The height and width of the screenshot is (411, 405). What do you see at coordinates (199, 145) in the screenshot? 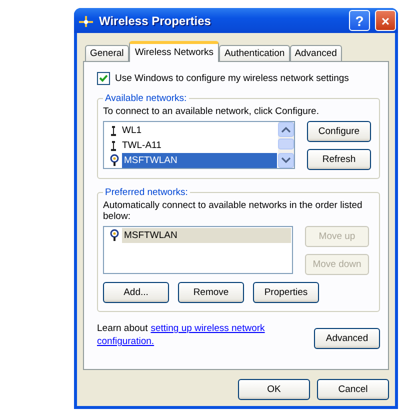
I see `network-list: WL1 TWL-A11 MSFTWLAN` at bounding box center [199, 145].